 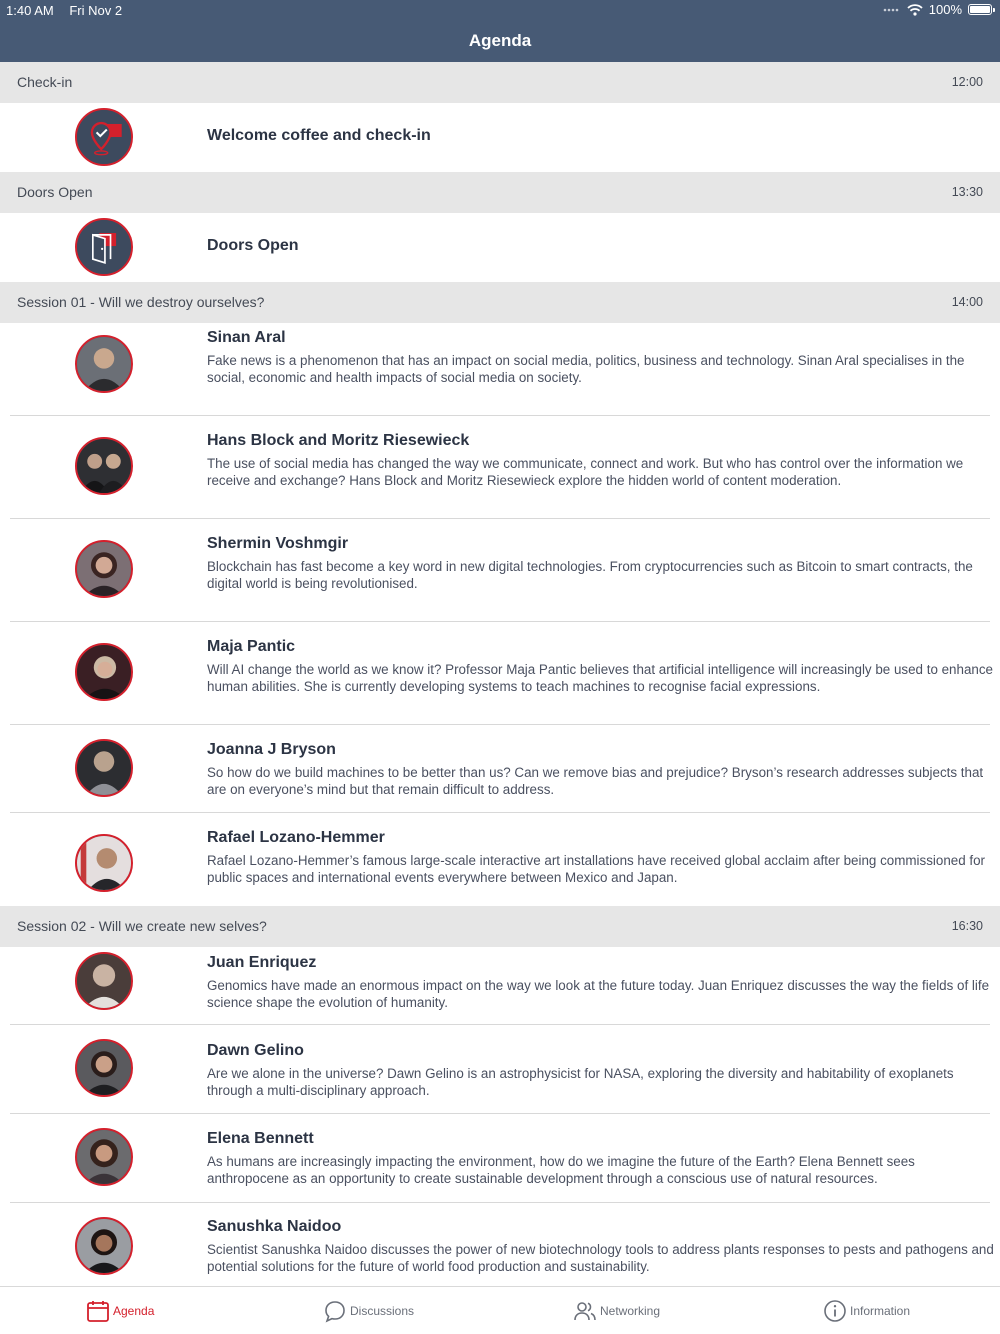 What do you see at coordinates (967, 302) in the screenshot?
I see `section-time: 14:00` at bounding box center [967, 302].